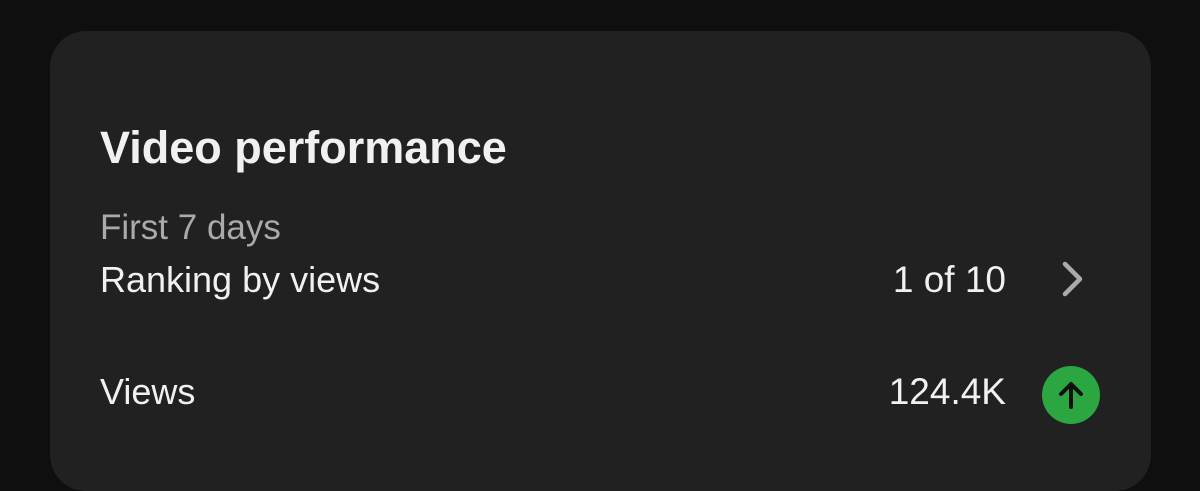 The width and height of the screenshot is (1200, 491). I want to click on chevron-right-icon, so click(1072, 279).